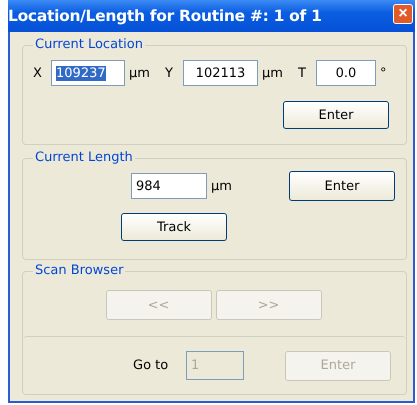 Image resolution: width=417 pixels, height=405 pixels. I want to click on field-label: X, so click(38, 73).